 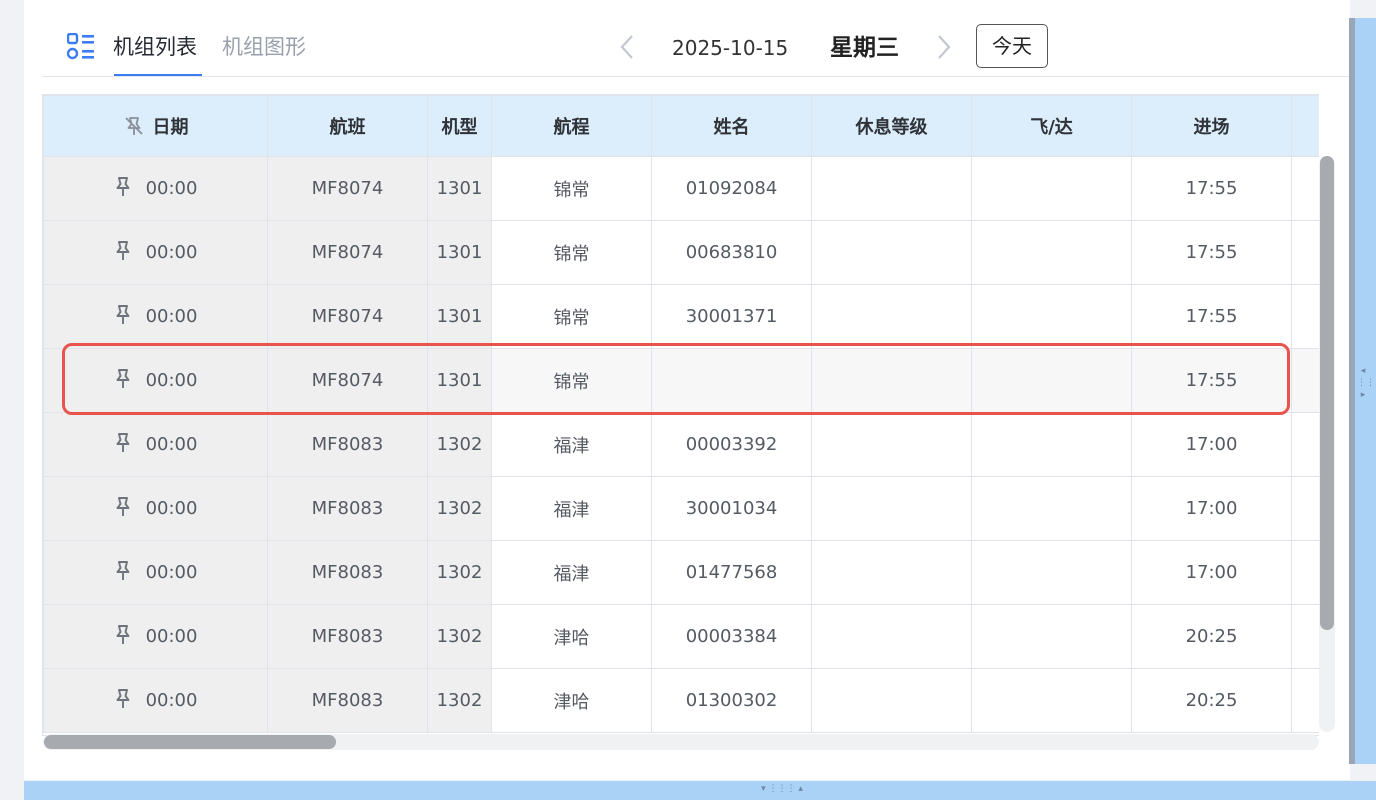 I want to click on column-header-name: 姓名, so click(x=731, y=126).